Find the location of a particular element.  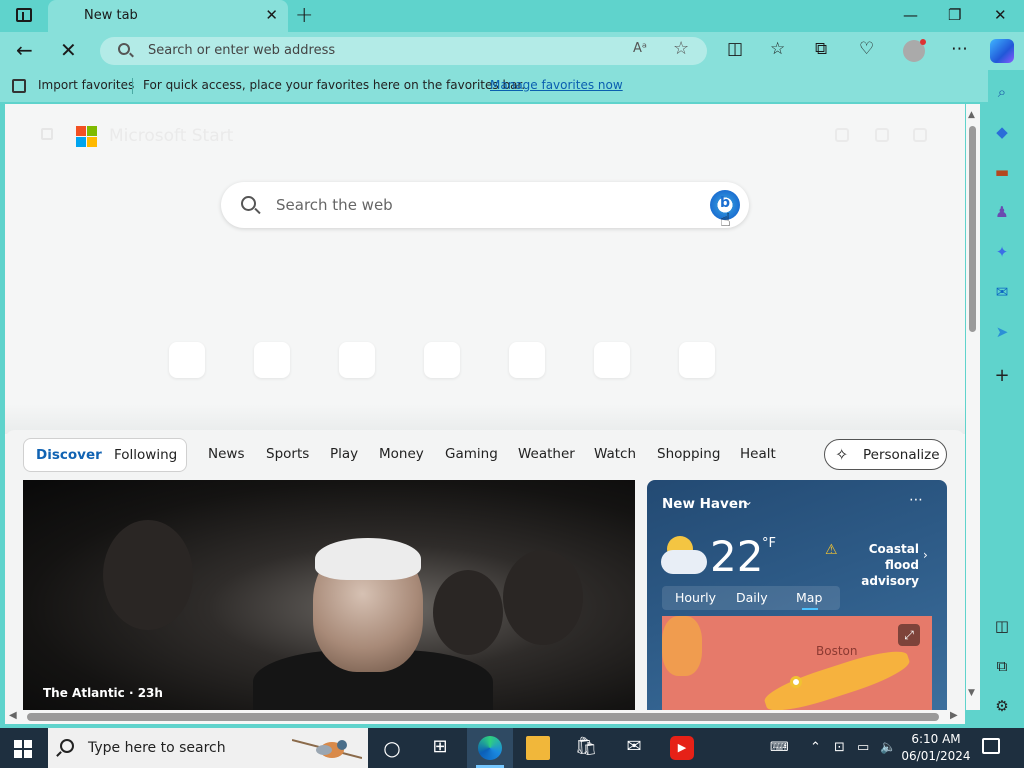

category-health: Healt is located at coordinates (758, 454).